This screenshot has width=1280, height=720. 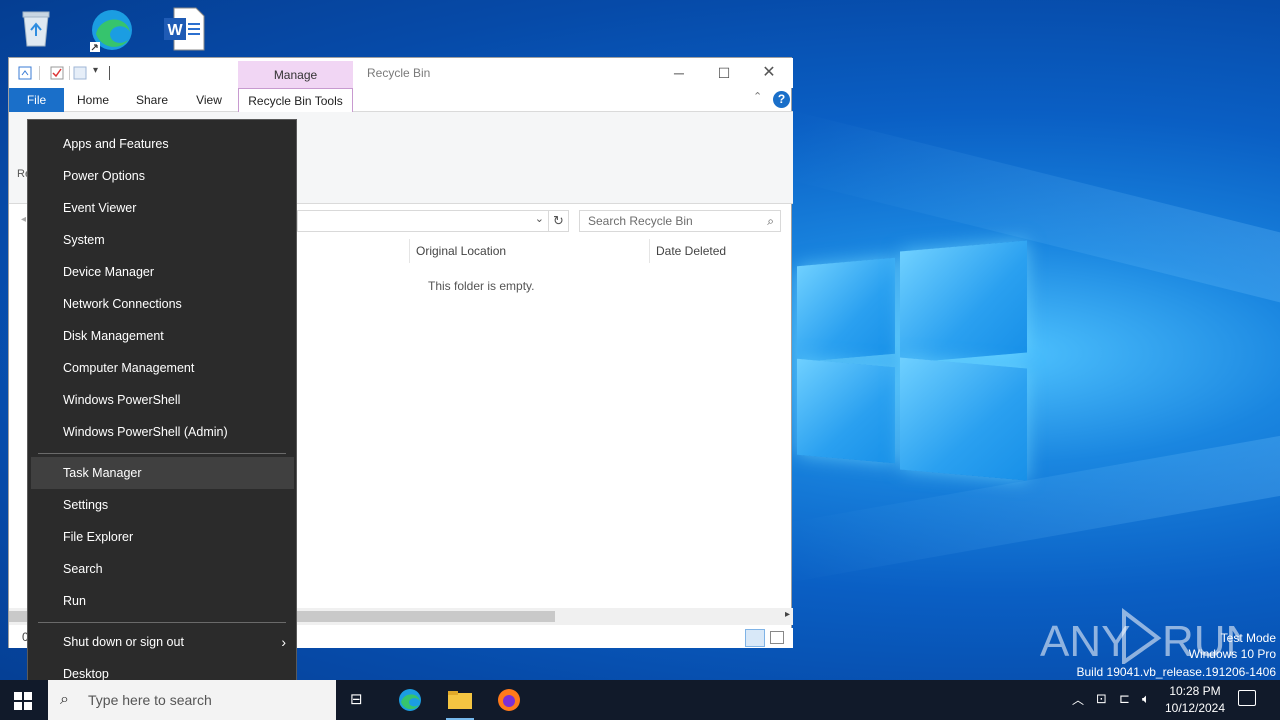 What do you see at coordinates (1085, 640) in the screenshot?
I see `anyrun-brand-text: ANY` at bounding box center [1085, 640].